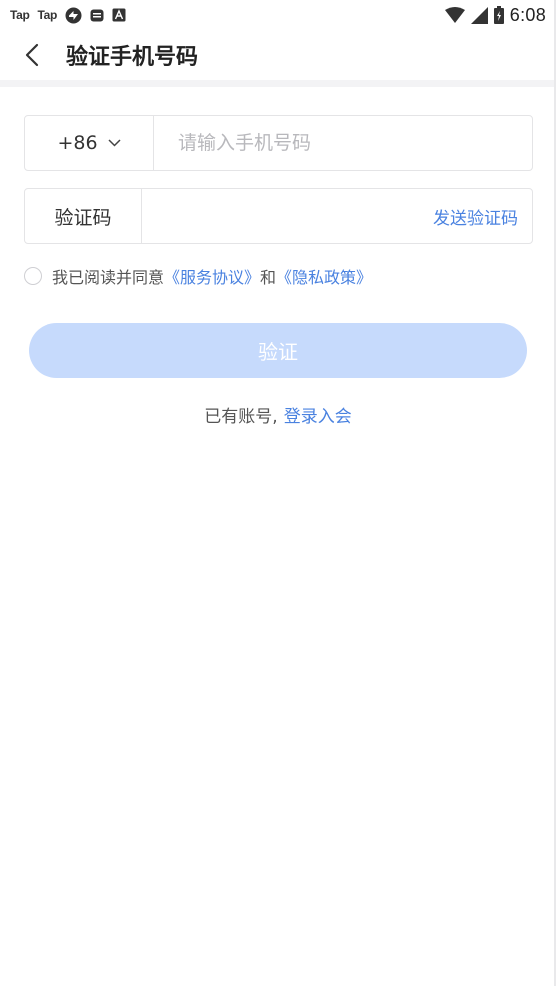  What do you see at coordinates (498, 15) in the screenshot?
I see `battery-charging-icon` at bounding box center [498, 15].